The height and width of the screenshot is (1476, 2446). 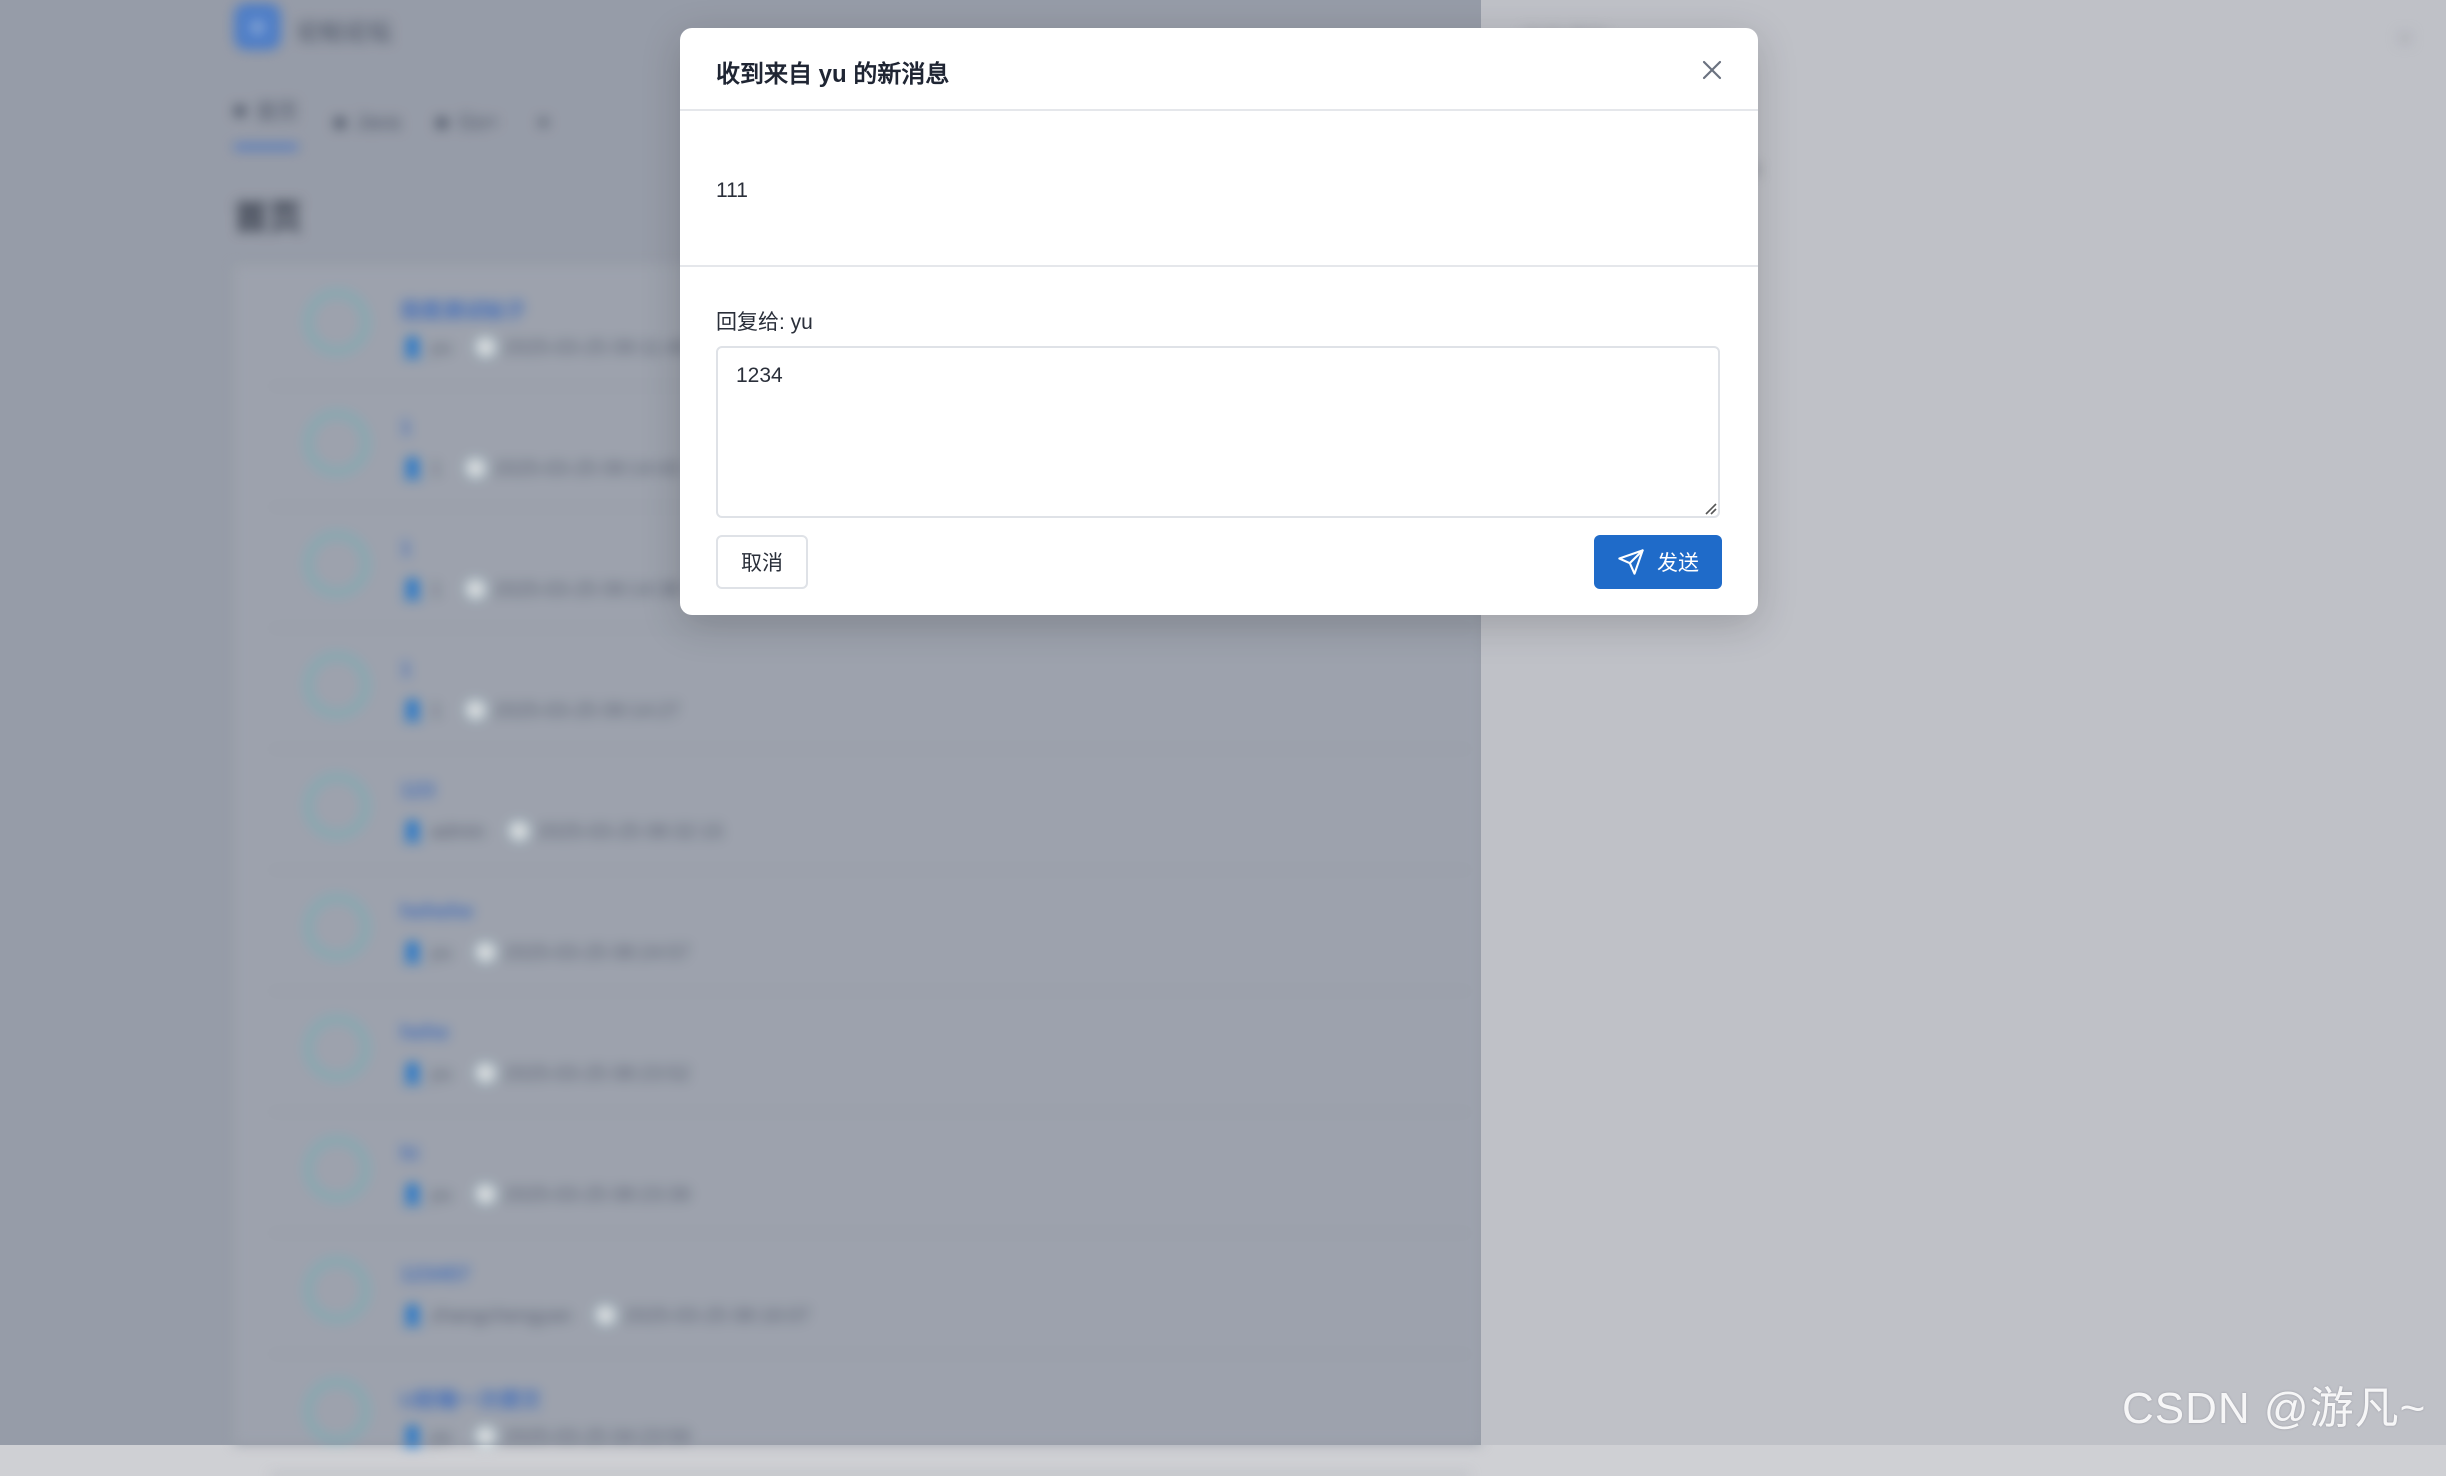 I want to click on reply-textarea: 1234, so click(x=1218, y=432).